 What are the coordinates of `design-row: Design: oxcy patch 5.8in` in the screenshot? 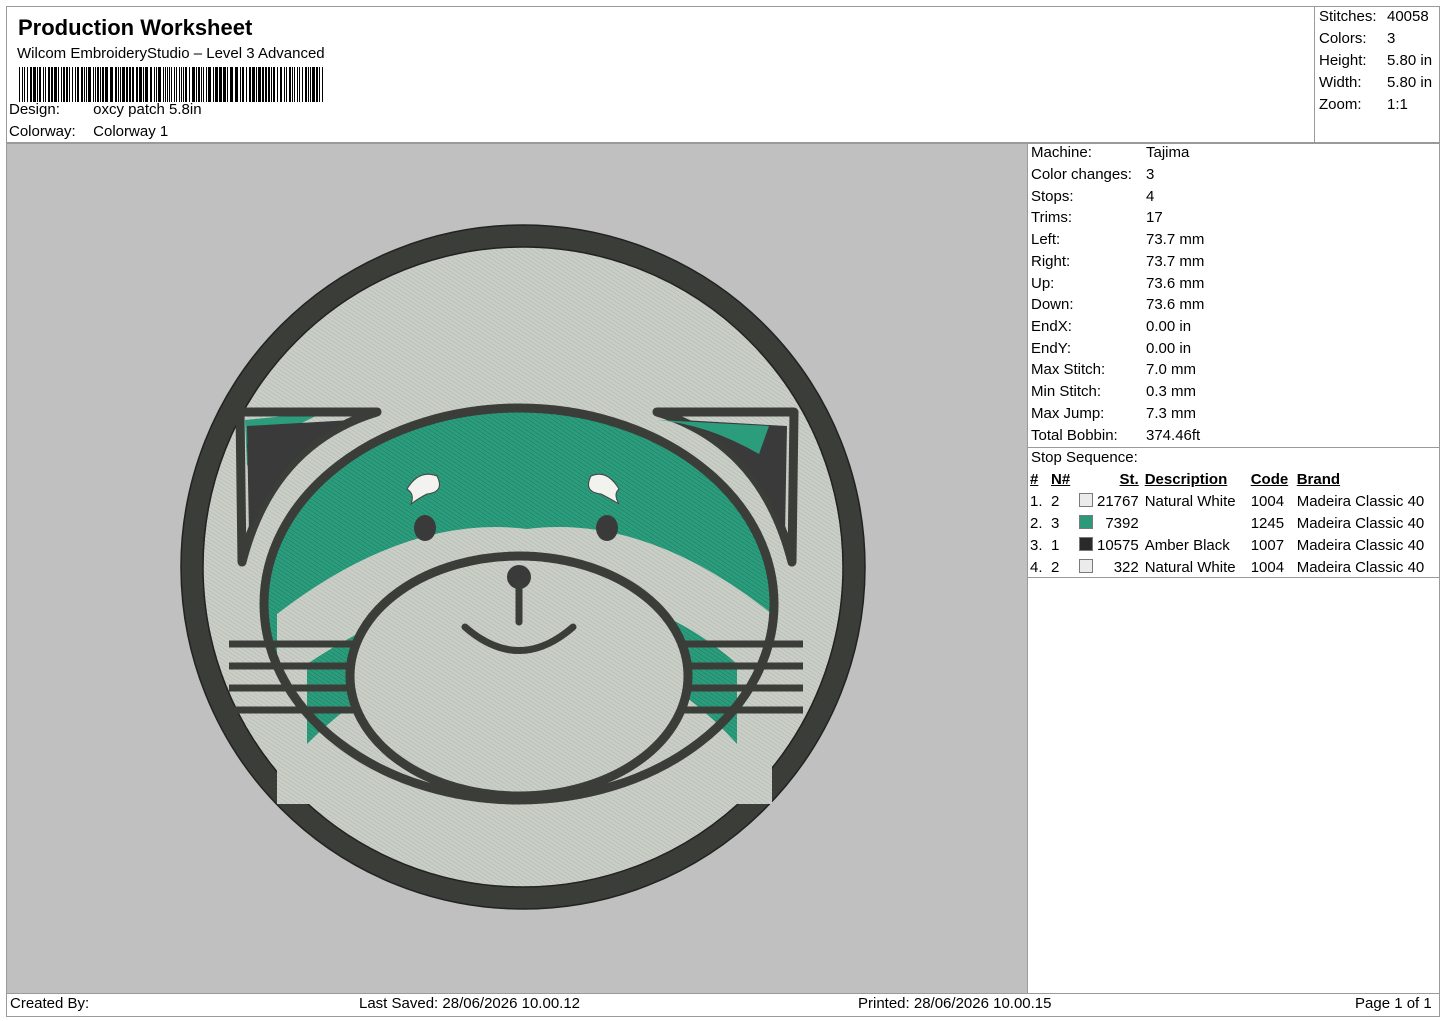 It's located at (105, 109).